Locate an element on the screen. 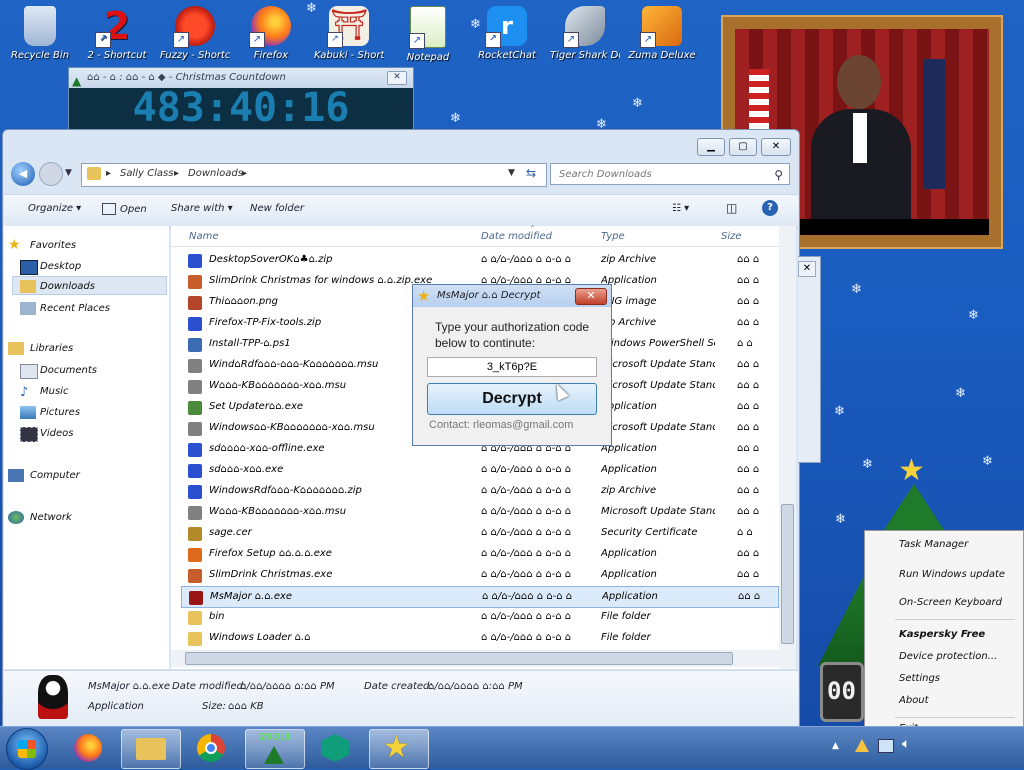 Image resolution: width=1024 pixels, height=770 pixels. close-button: ✕ is located at coordinates (776, 147).